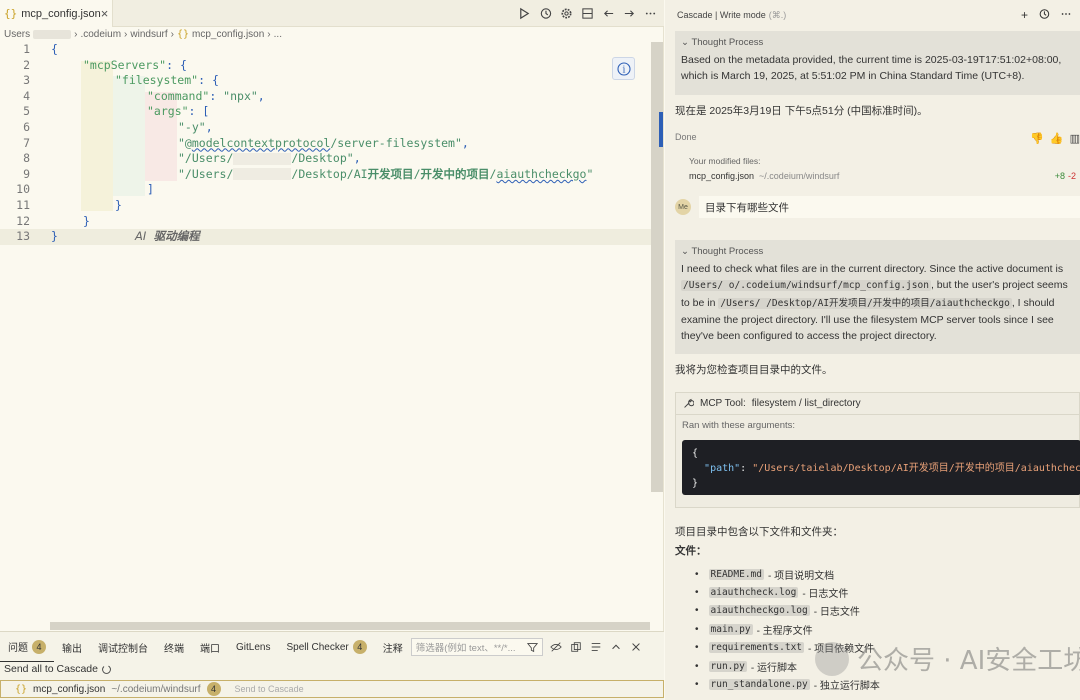 This screenshot has height=700, width=1080. I want to click on line-number: 5, so click(26, 111).